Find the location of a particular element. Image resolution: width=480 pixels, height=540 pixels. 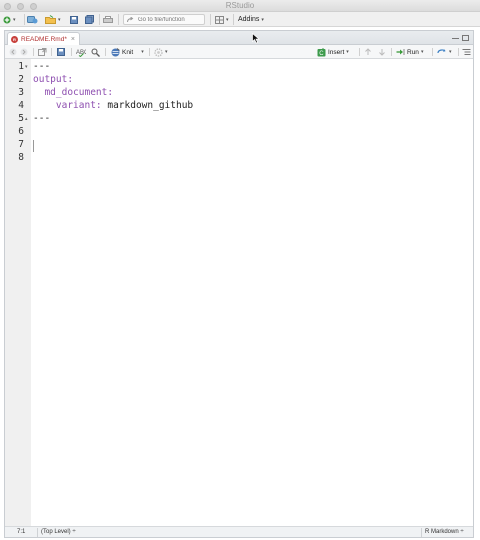

print-button is located at coordinates (108, 19).